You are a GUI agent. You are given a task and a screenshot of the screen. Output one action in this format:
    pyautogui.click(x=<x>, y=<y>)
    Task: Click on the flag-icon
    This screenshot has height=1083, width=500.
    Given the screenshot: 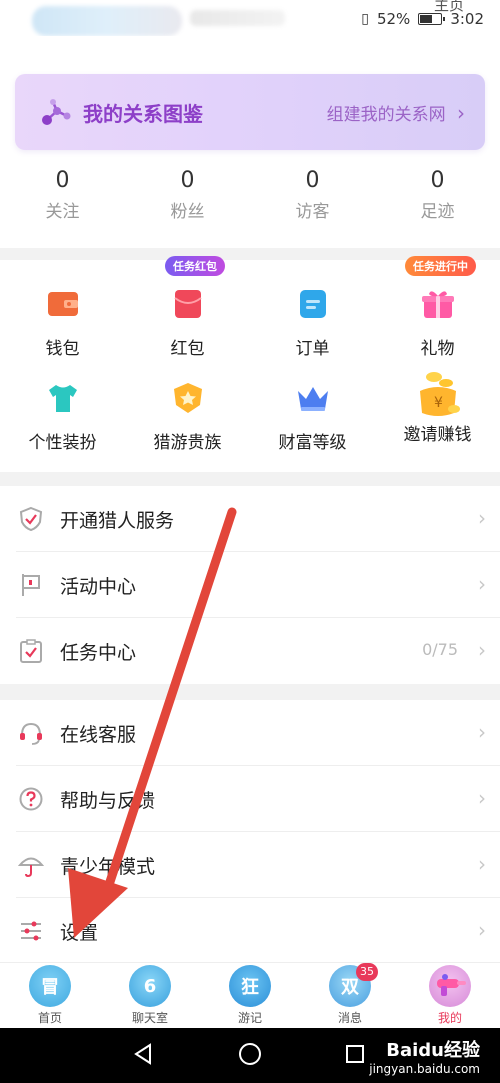 What is the action you would take?
    pyautogui.click(x=31, y=585)
    